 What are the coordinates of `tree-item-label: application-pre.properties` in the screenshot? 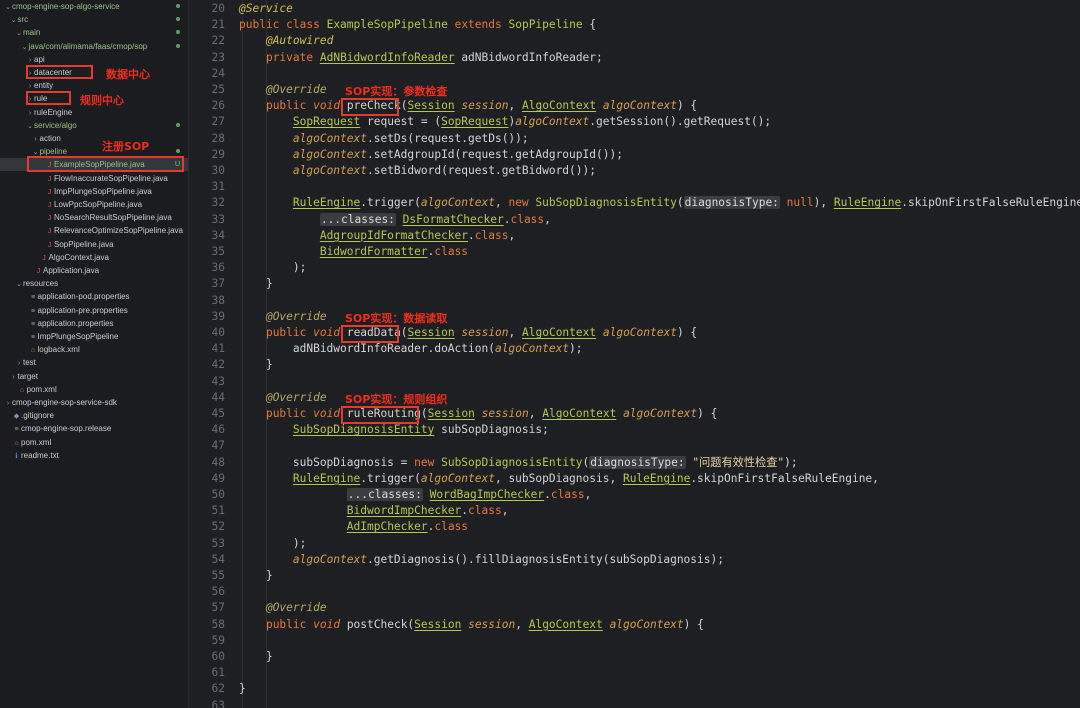 It's located at (82, 310).